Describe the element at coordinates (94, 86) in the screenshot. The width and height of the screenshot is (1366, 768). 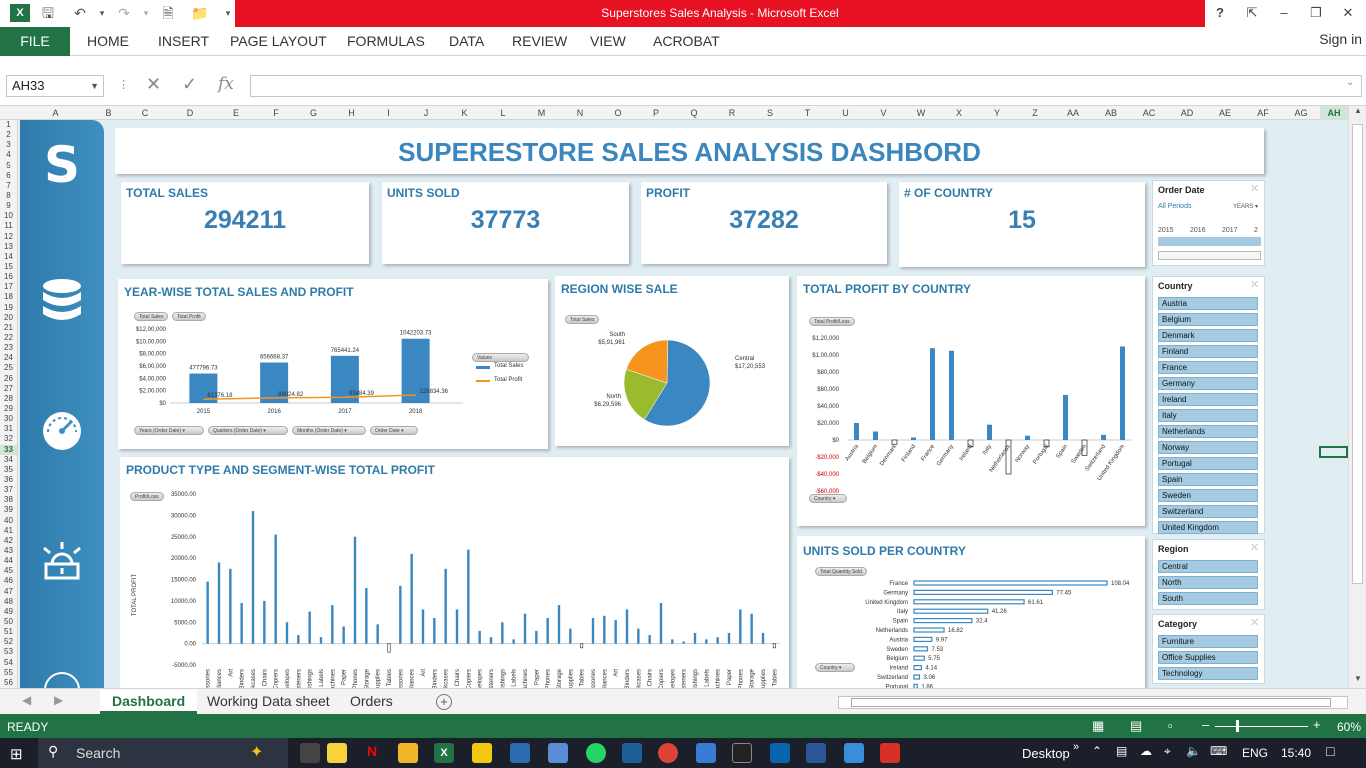
I see `name-box-dropdown-icon: ▼` at that location.